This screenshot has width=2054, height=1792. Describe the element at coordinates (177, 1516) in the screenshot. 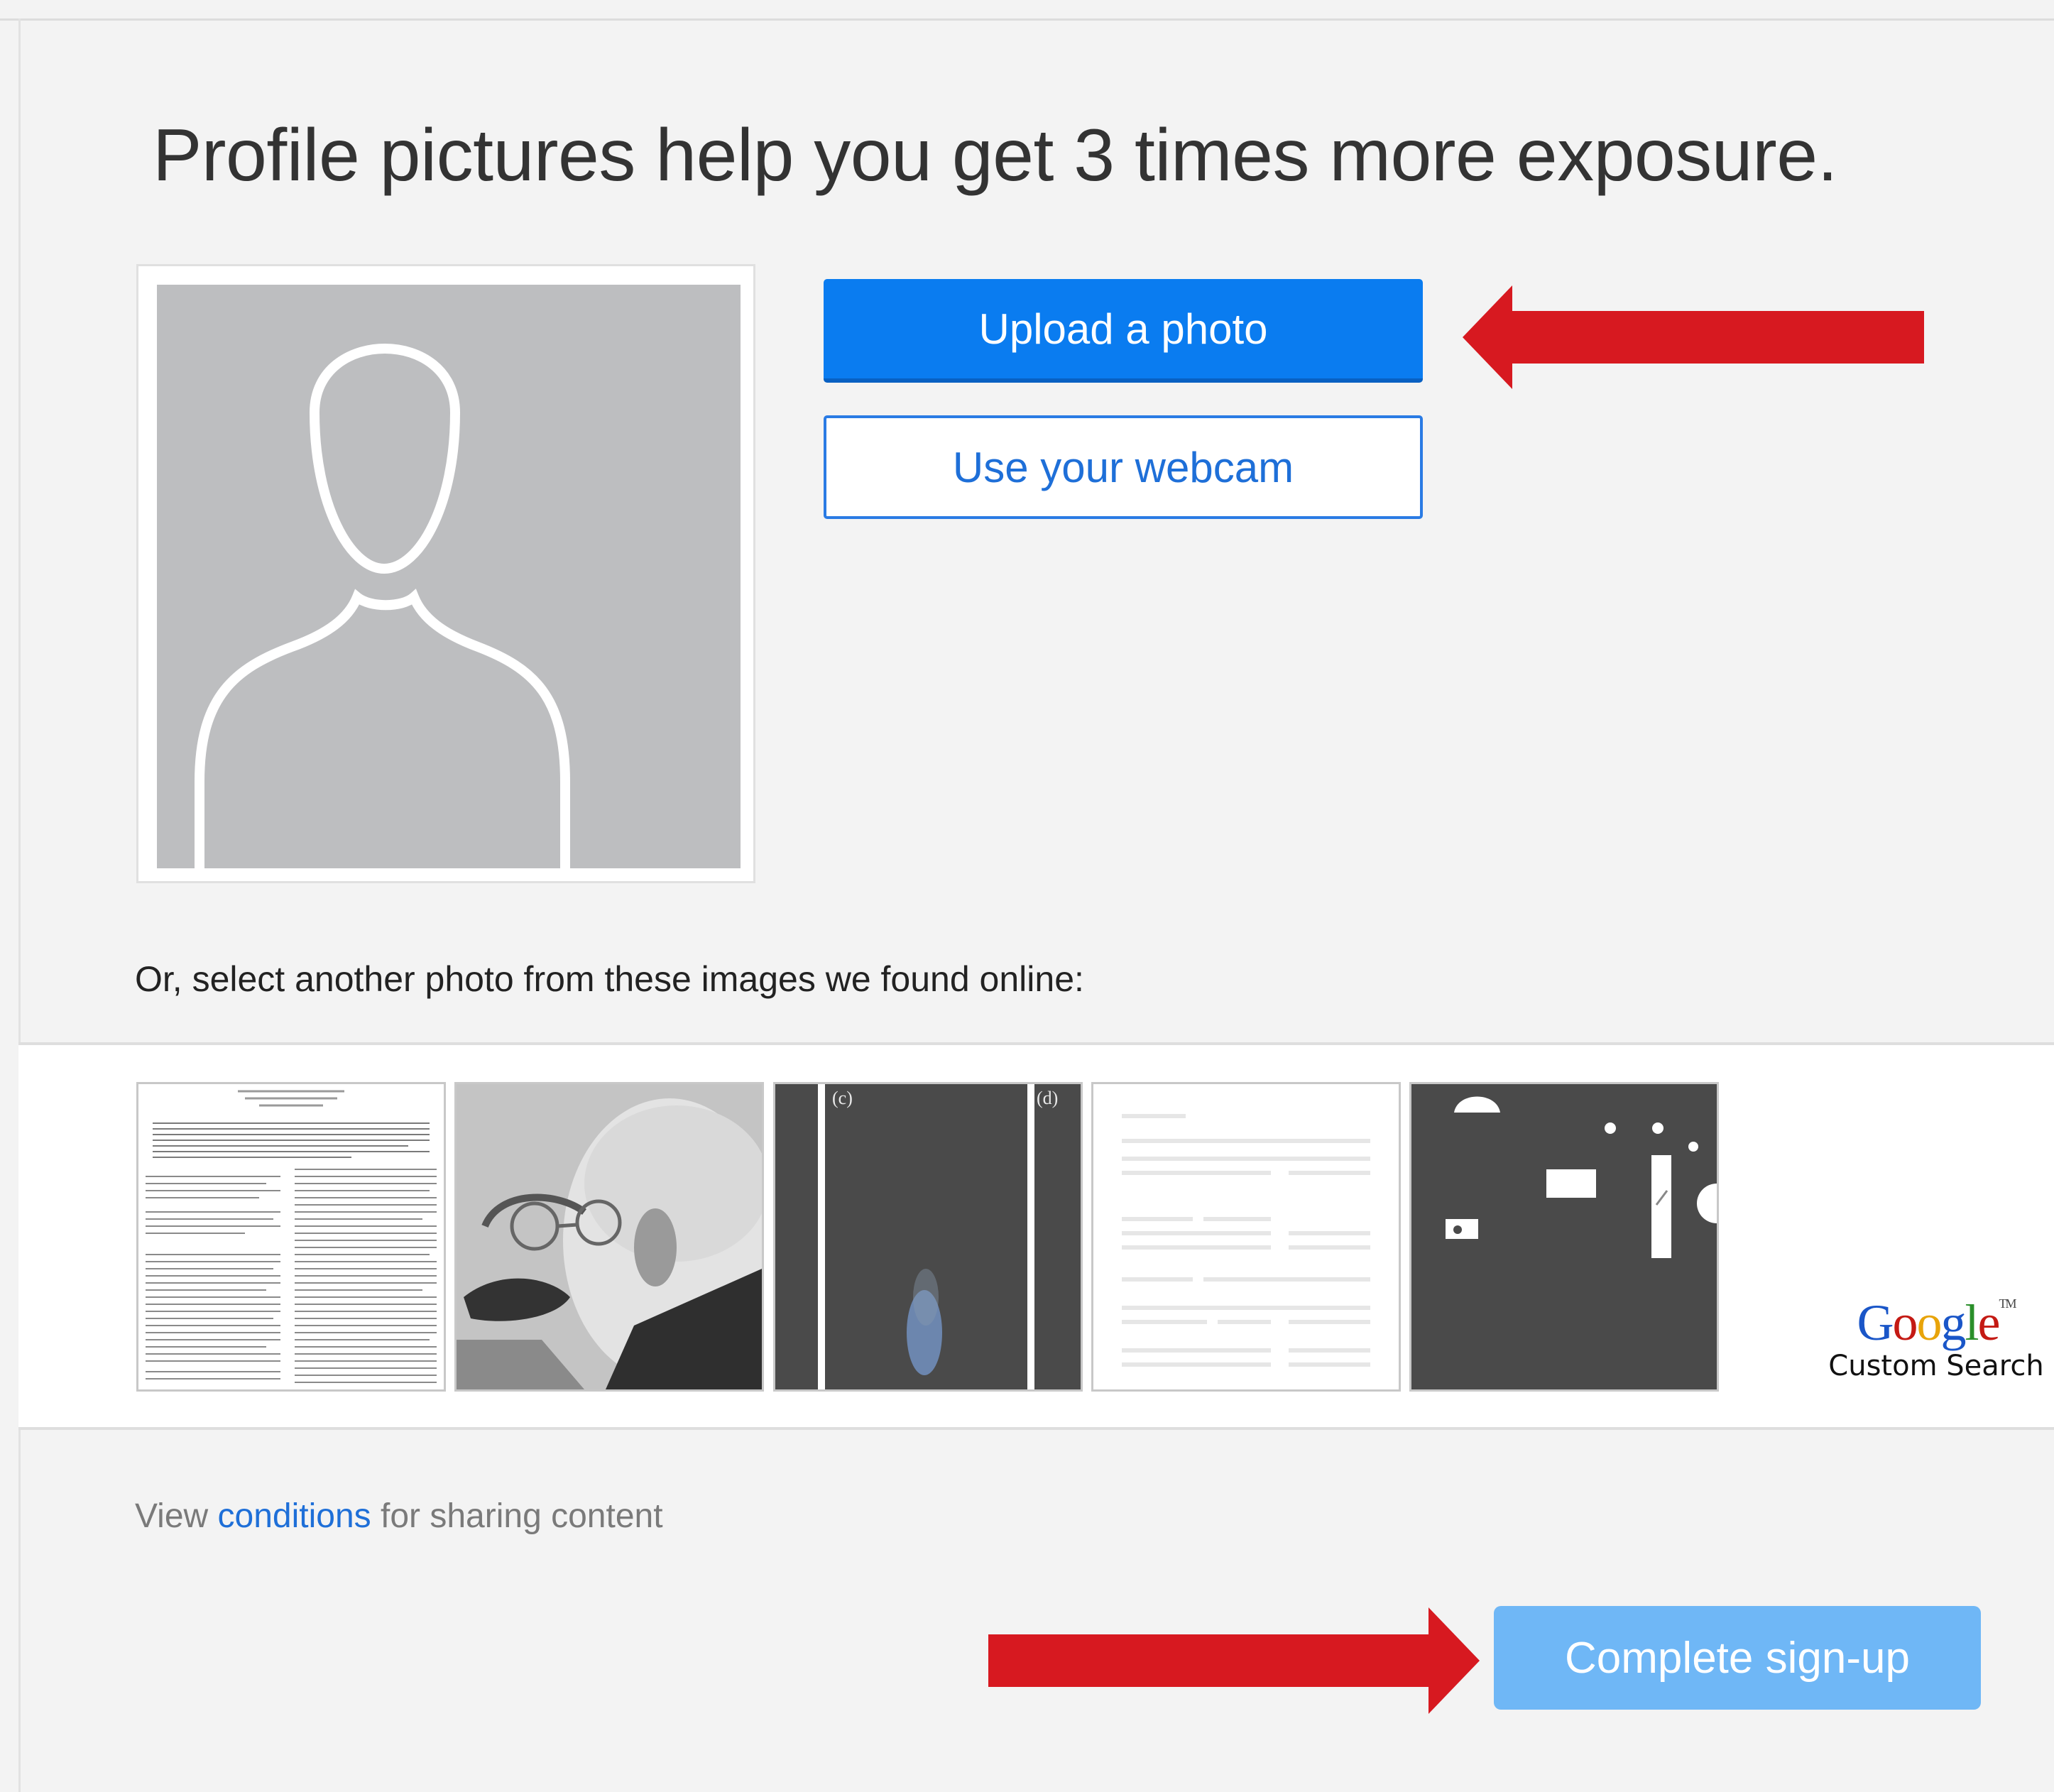

I see `conditions-prefix: View` at that location.